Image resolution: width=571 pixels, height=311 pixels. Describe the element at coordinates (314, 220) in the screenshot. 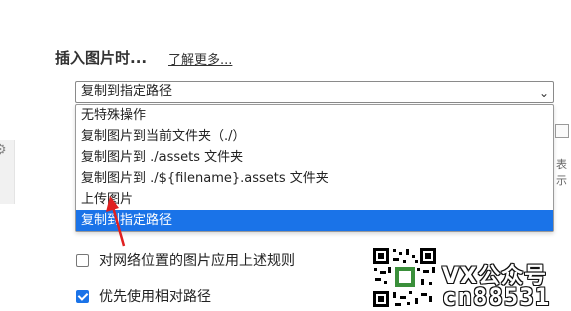

I see `option-copy-to-path: 复制到指定路径` at that location.